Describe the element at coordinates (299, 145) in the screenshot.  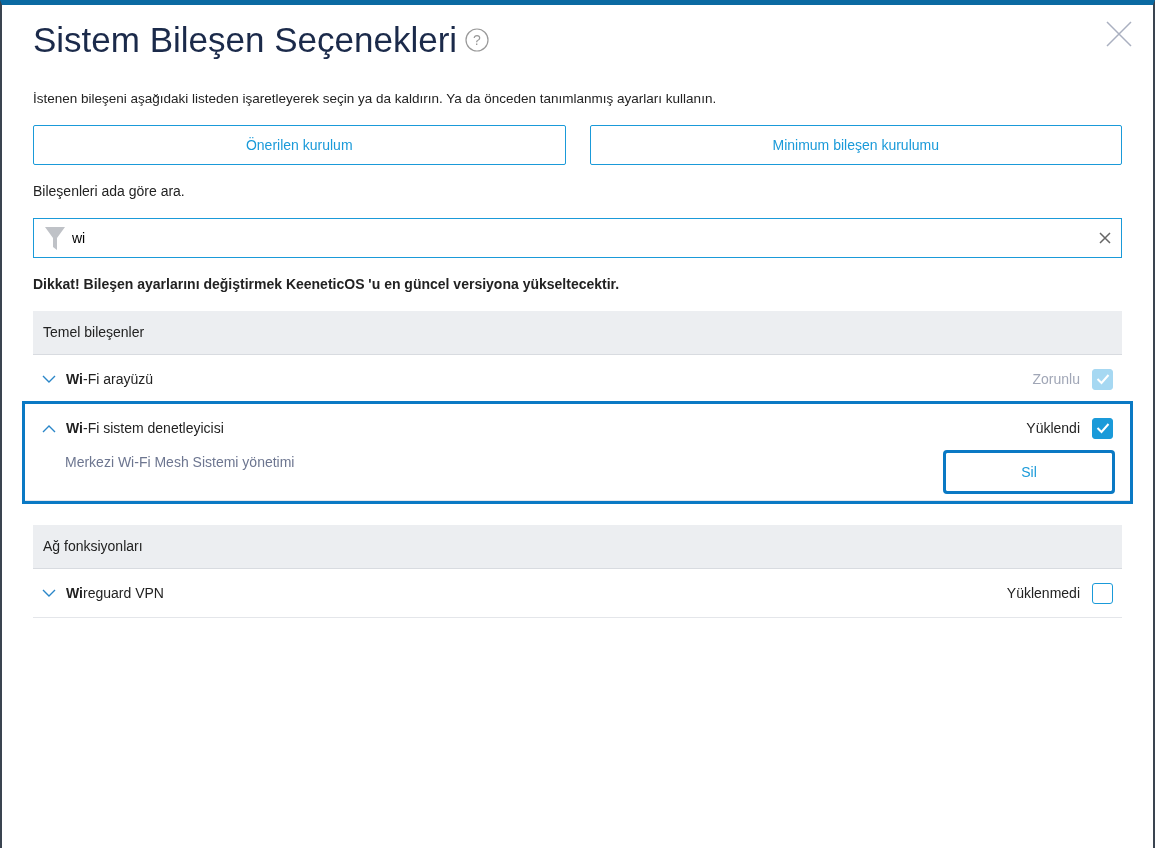
I see `preset-button: Önerilen kurulum` at that location.